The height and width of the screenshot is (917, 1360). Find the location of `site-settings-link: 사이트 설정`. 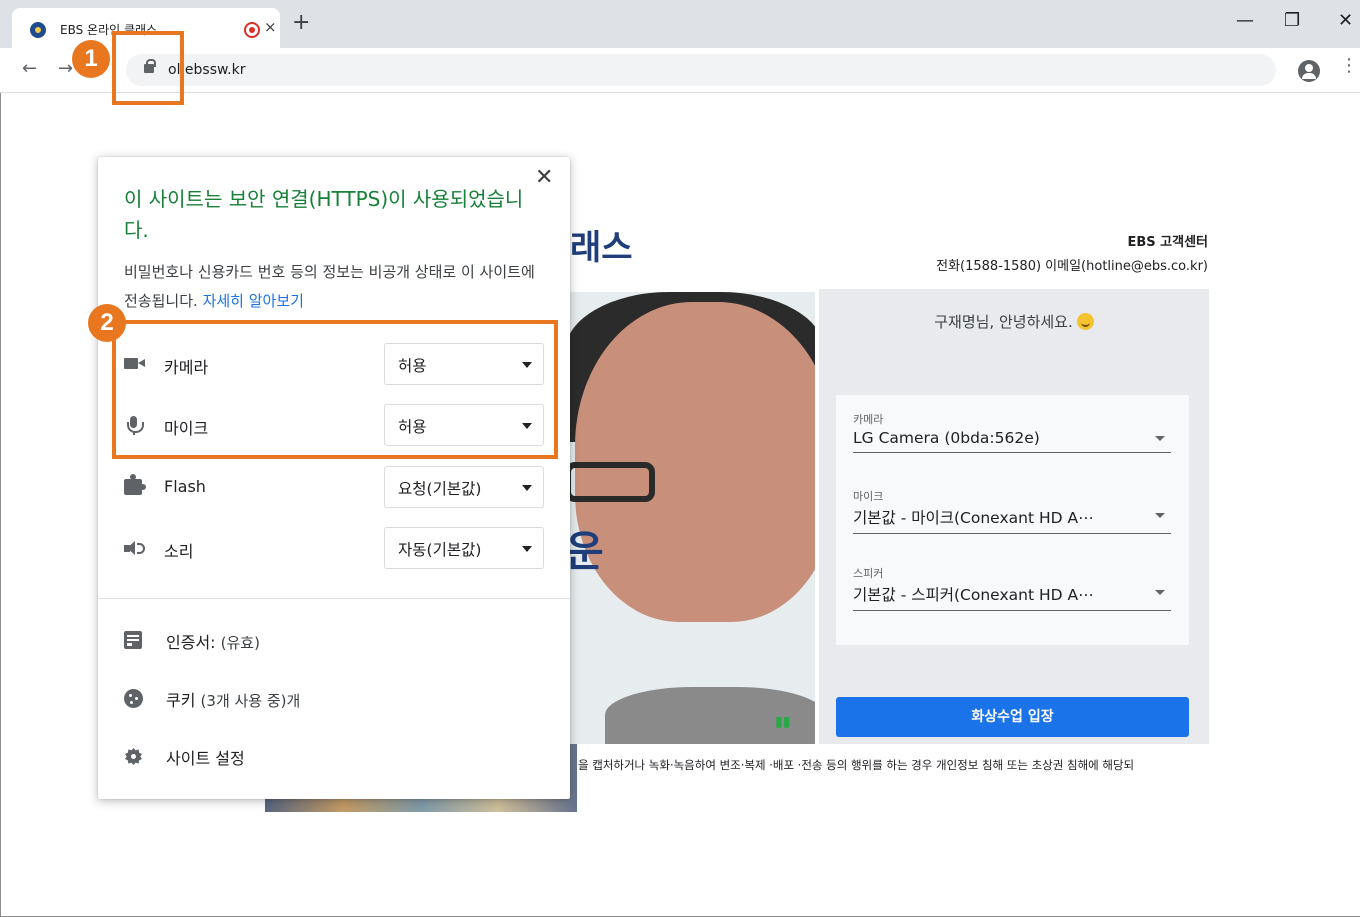

site-settings-link: 사이트 설정 is located at coordinates (324, 757).